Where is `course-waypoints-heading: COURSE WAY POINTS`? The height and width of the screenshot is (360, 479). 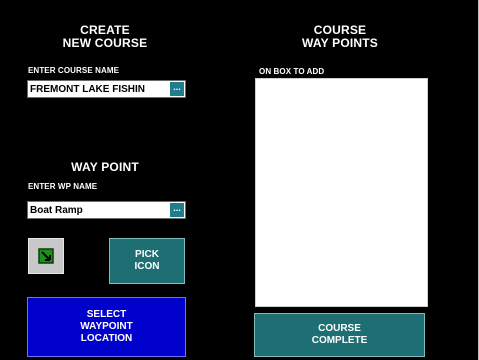 course-waypoints-heading: COURSE WAY POINTS is located at coordinates (340, 37).